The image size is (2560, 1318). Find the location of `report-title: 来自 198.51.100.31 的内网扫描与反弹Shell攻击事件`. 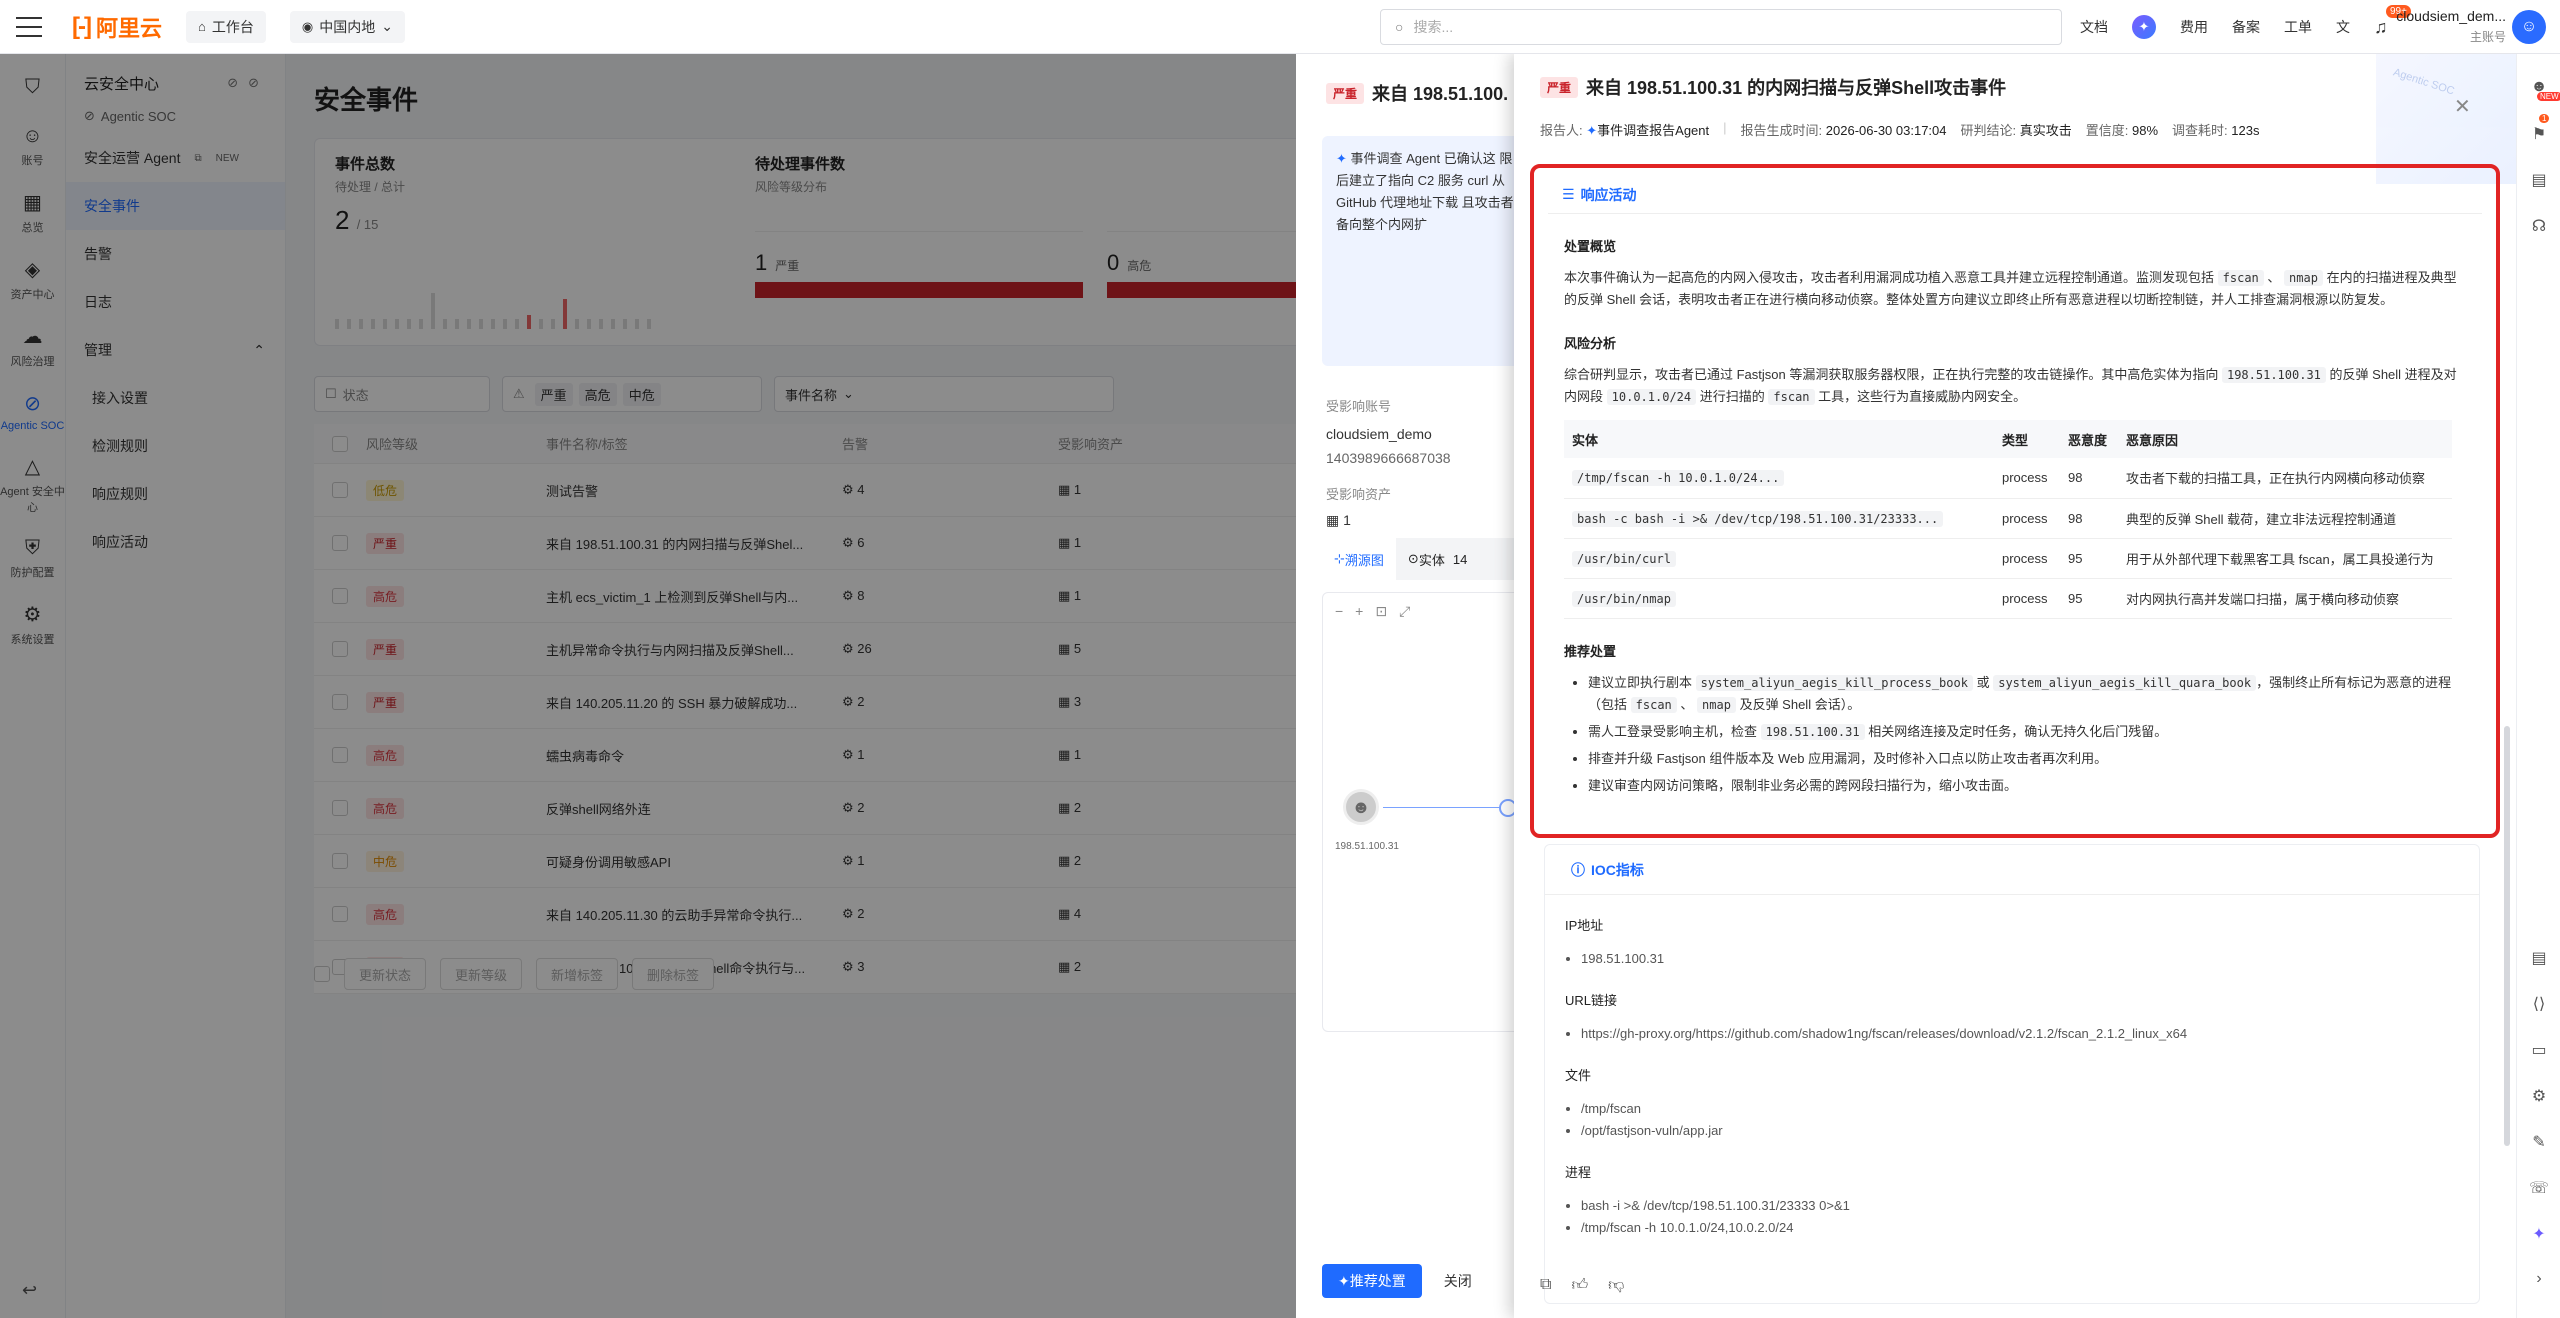

report-title: 来自 198.51.100.31 的内网扫描与反弹Shell攻击事件 is located at coordinates (1796, 88).